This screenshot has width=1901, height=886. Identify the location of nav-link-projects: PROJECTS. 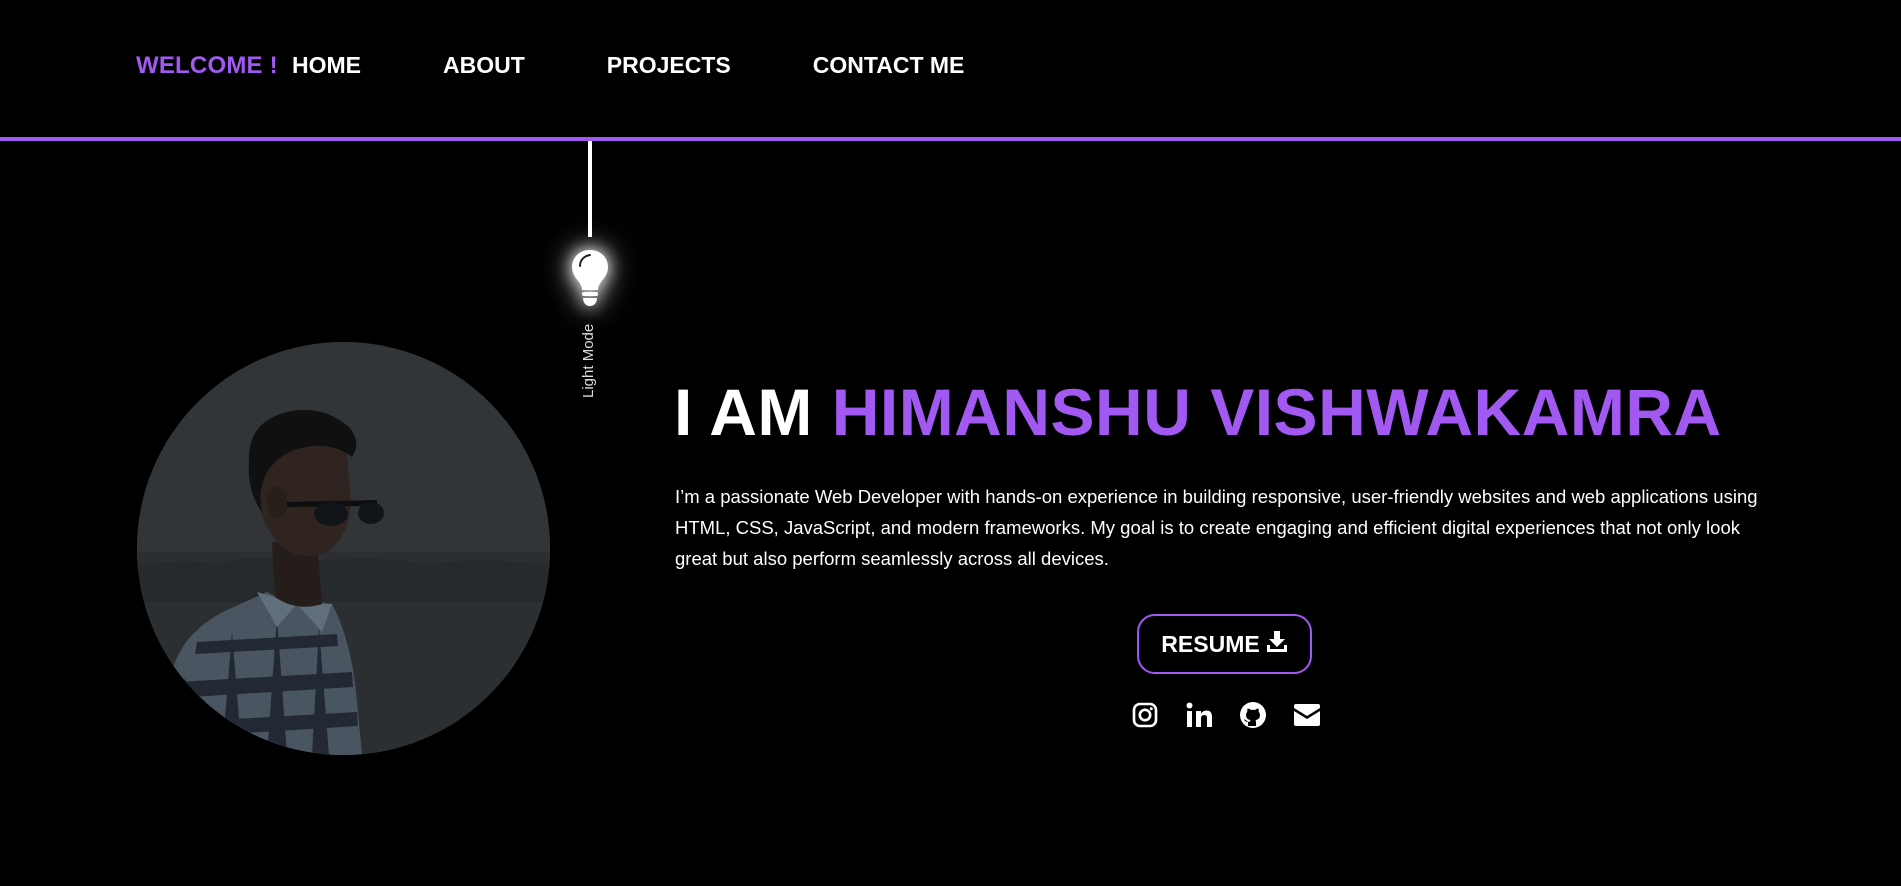
(669, 65).